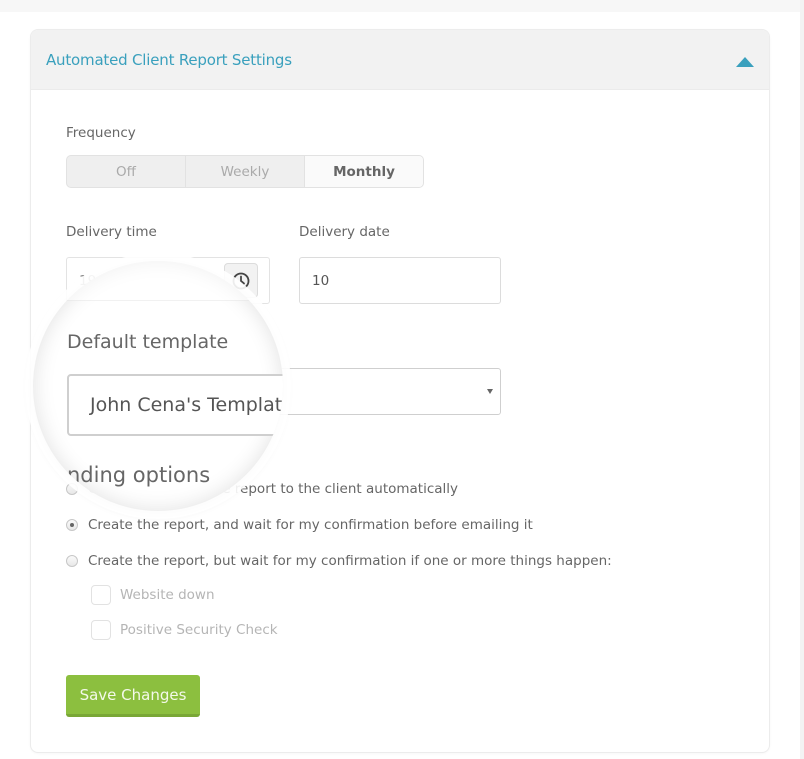 The image size is (804, 759). Describe the element at coordinates (168, 281) in the screenshot. I see `lens-time-input-edge` at that location.